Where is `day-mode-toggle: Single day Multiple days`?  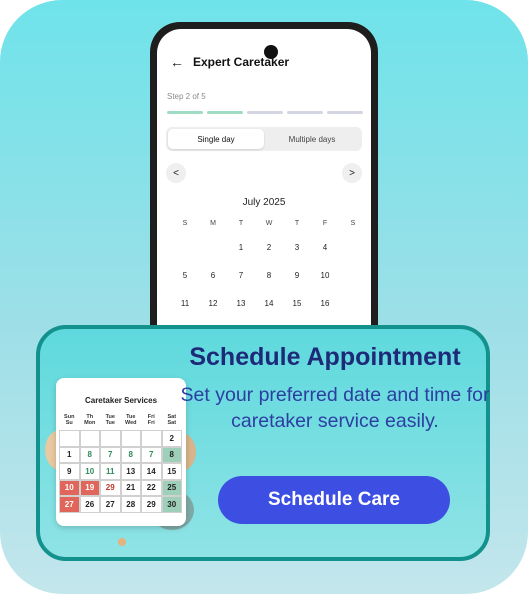
day-mode-toggle: Single day Multiple days is located at coordinates (264, 139).